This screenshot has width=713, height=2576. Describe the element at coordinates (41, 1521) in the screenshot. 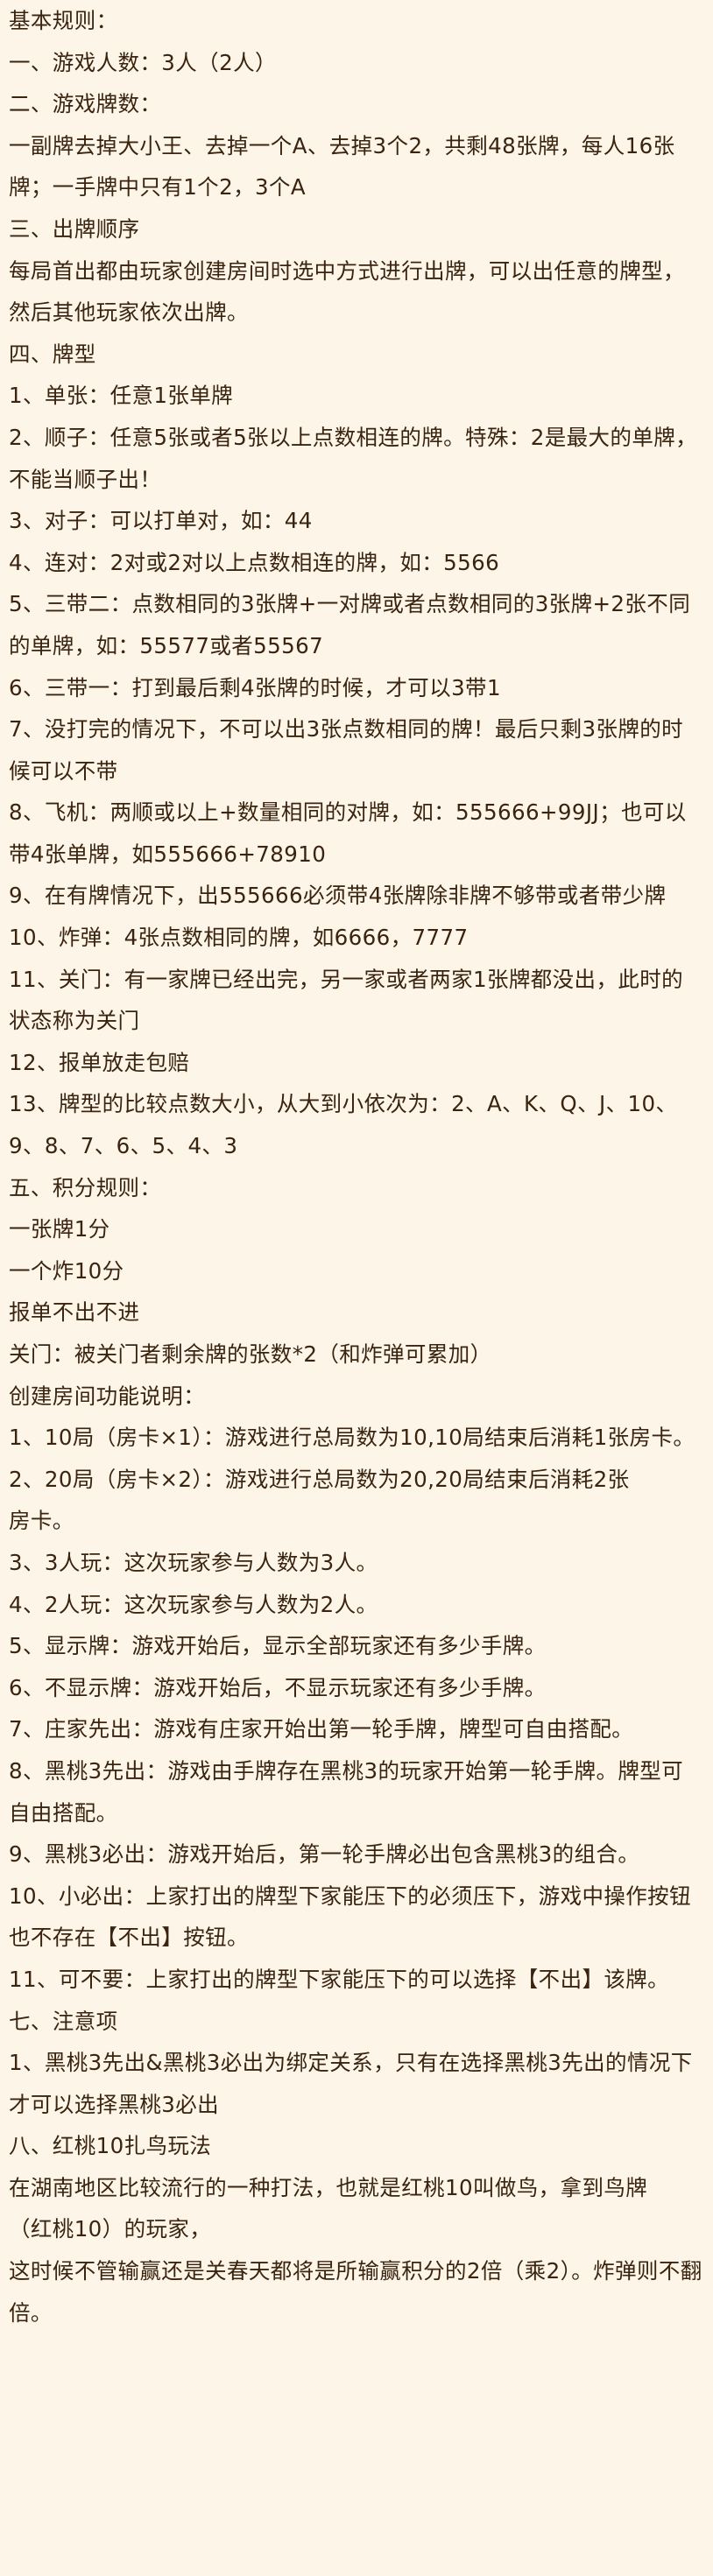

I see `room-option-20-rounds-continued: 房卡。` at that location.